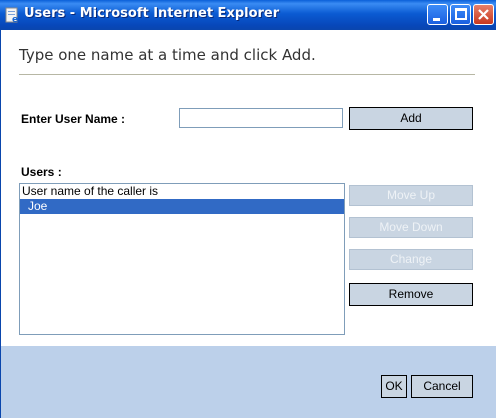 This screenshot has height=418, width=496. I want to click on cancel-button: Cancel, so click(442, 386).